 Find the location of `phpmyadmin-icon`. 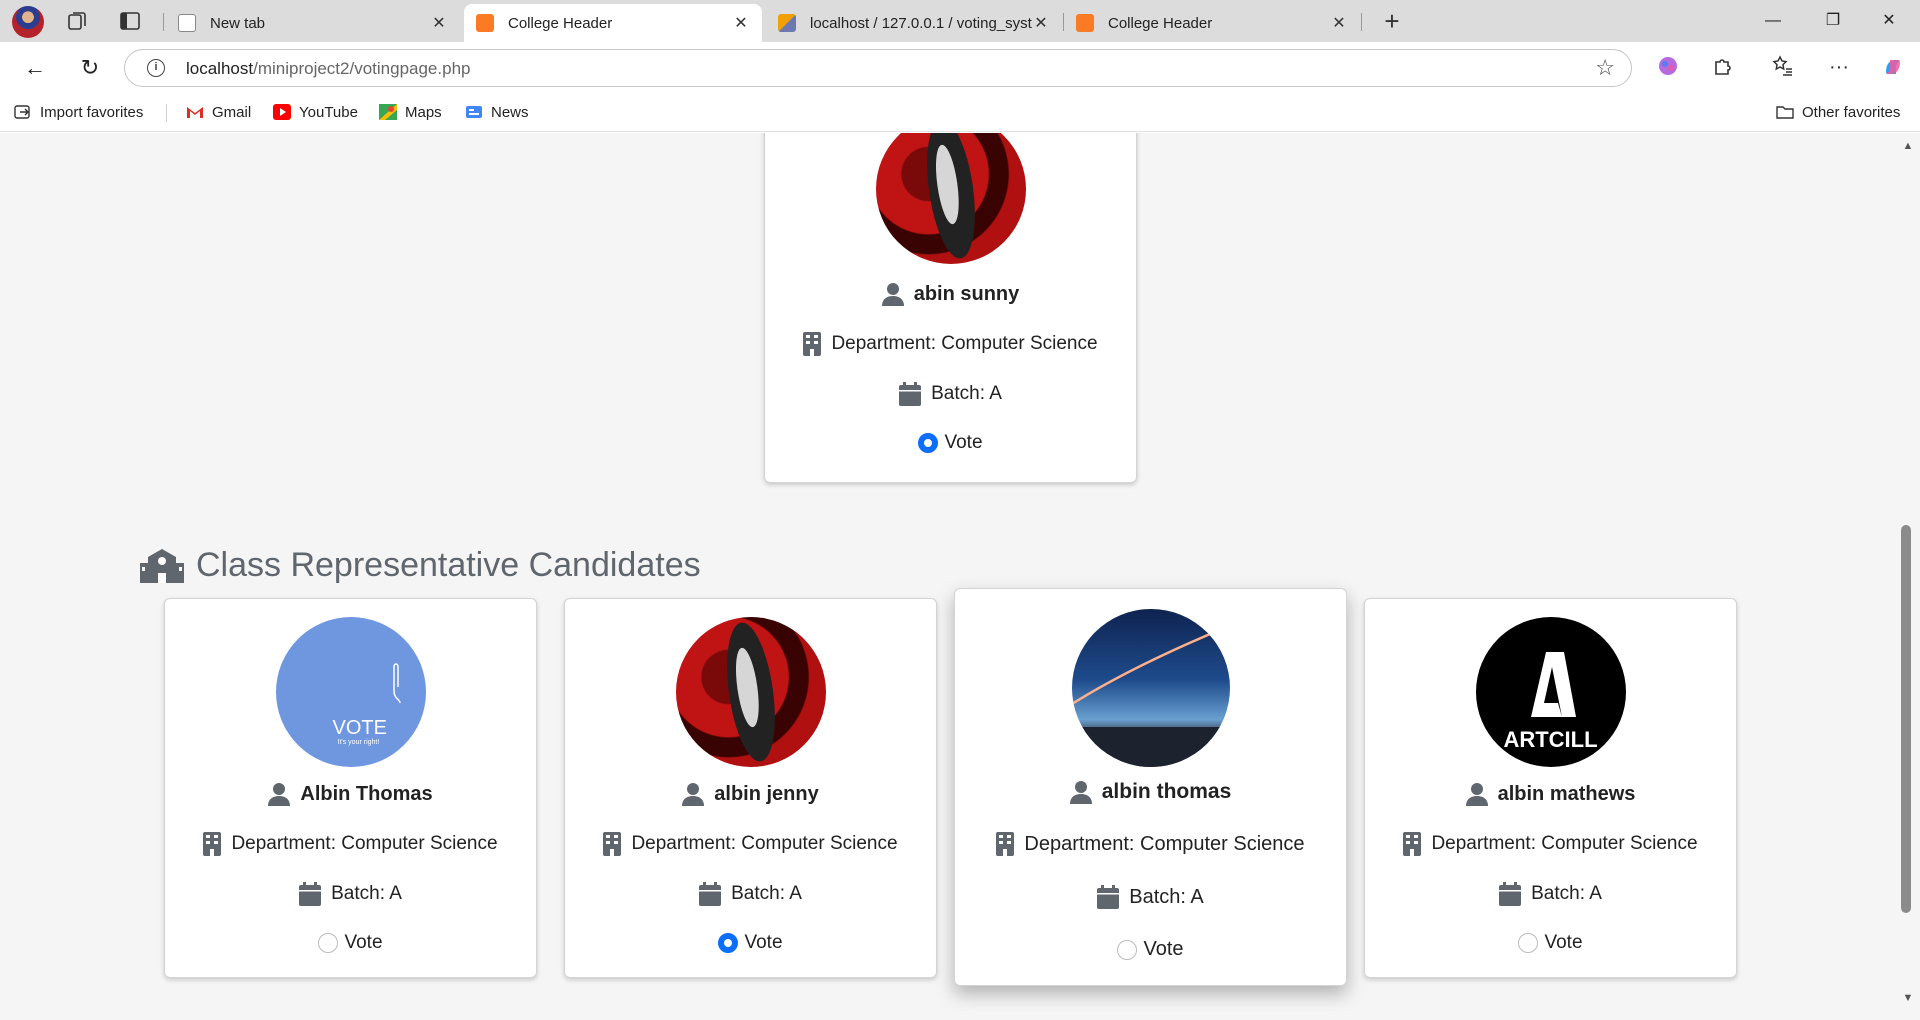

phpmyadmin-icon is located at coordinates (787, 23).